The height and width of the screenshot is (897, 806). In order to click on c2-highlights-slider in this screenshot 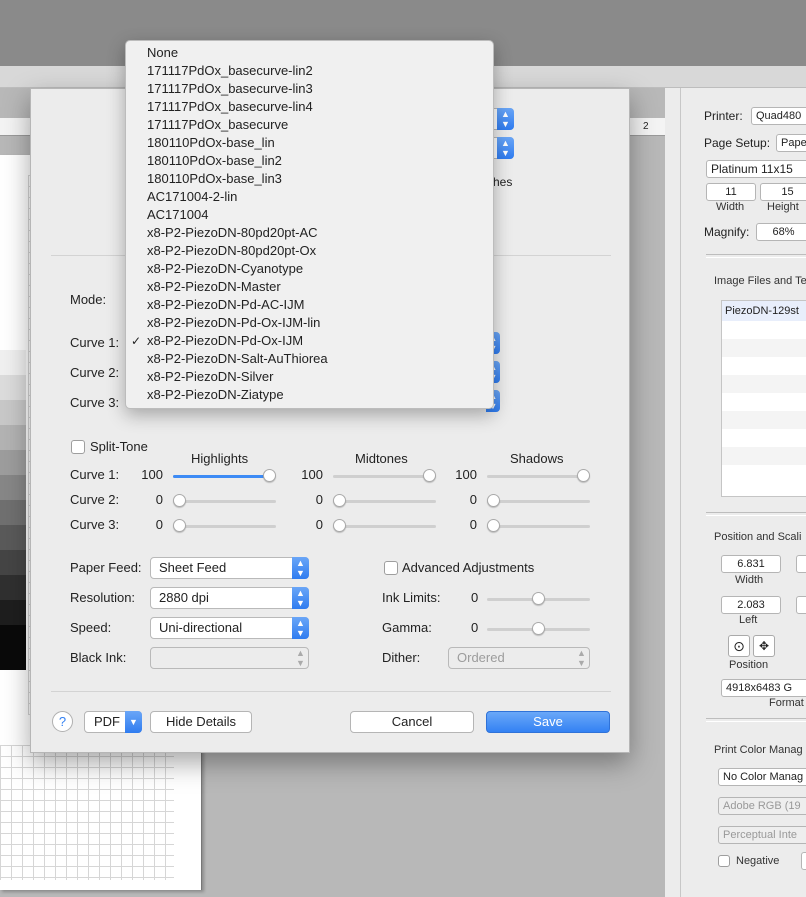, I will do `click(224, 501)`.